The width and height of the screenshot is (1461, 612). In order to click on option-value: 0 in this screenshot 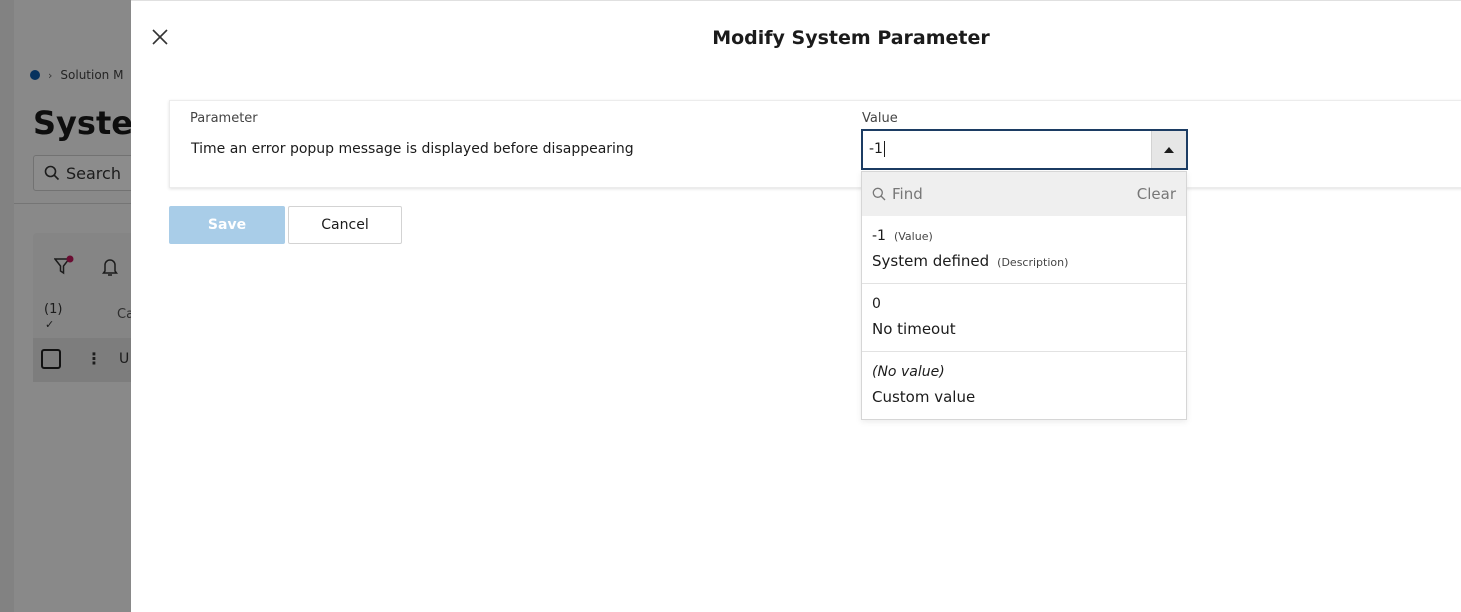, I will do `click(876, 304)`.